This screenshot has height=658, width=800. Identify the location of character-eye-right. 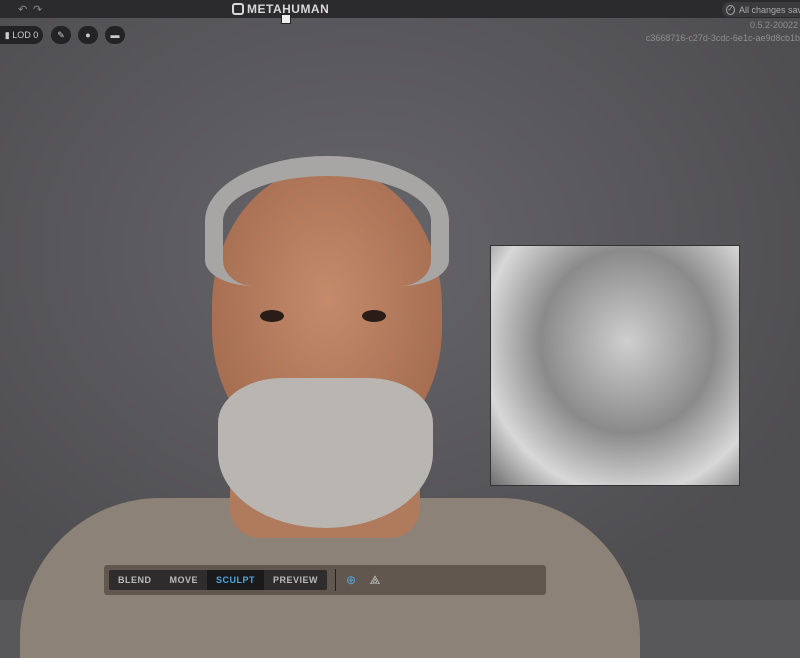
(374, 316).